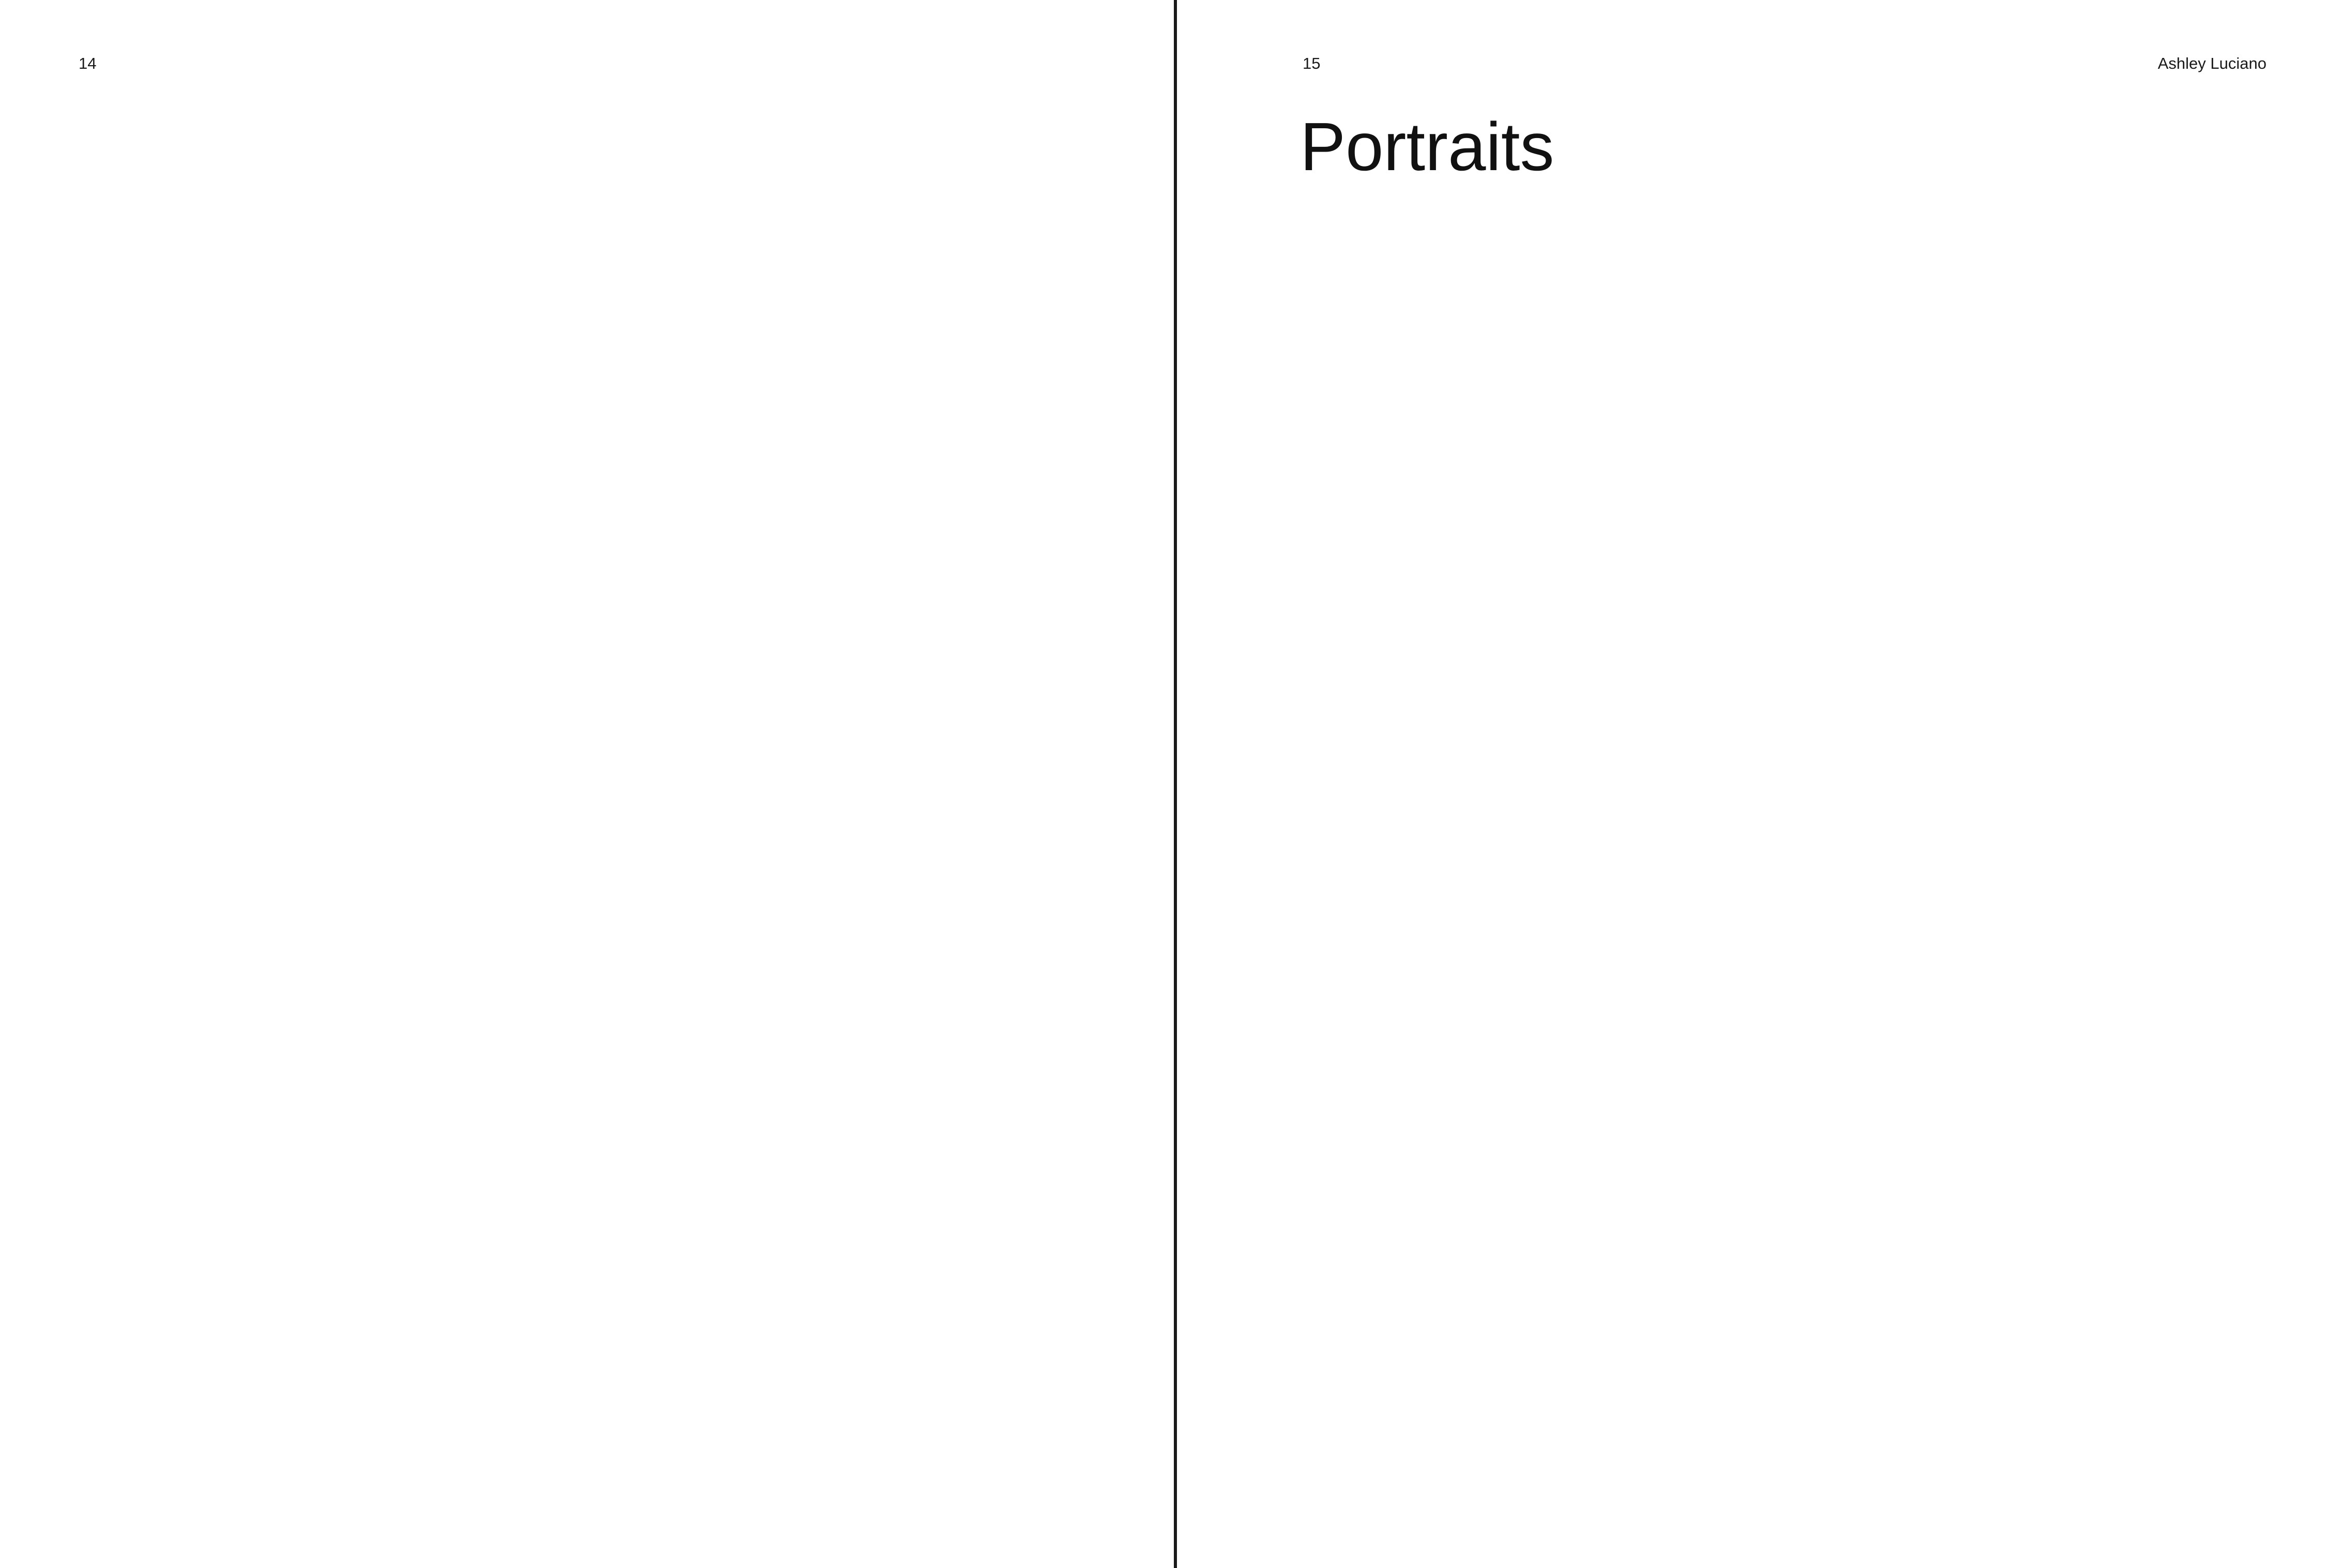 The width and height of the screenshot is (2327, 1568). Describe the element at coordinates (1312, 63) in the screenshot. I see `right-page-number: 15` at that location.